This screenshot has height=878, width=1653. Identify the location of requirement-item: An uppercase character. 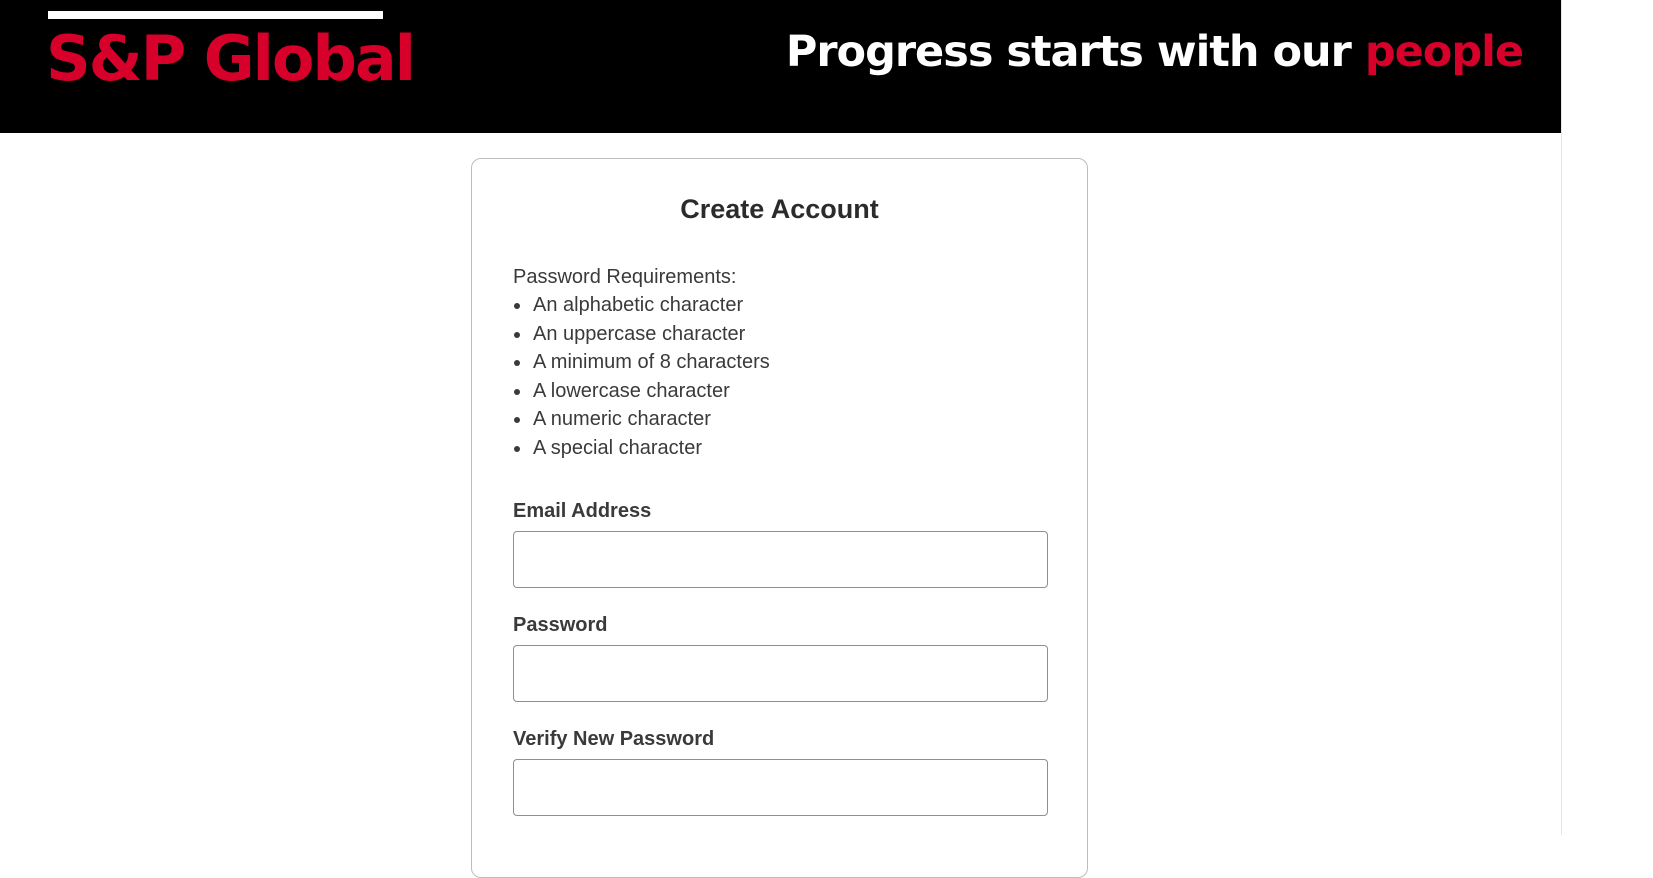
(641, 334).